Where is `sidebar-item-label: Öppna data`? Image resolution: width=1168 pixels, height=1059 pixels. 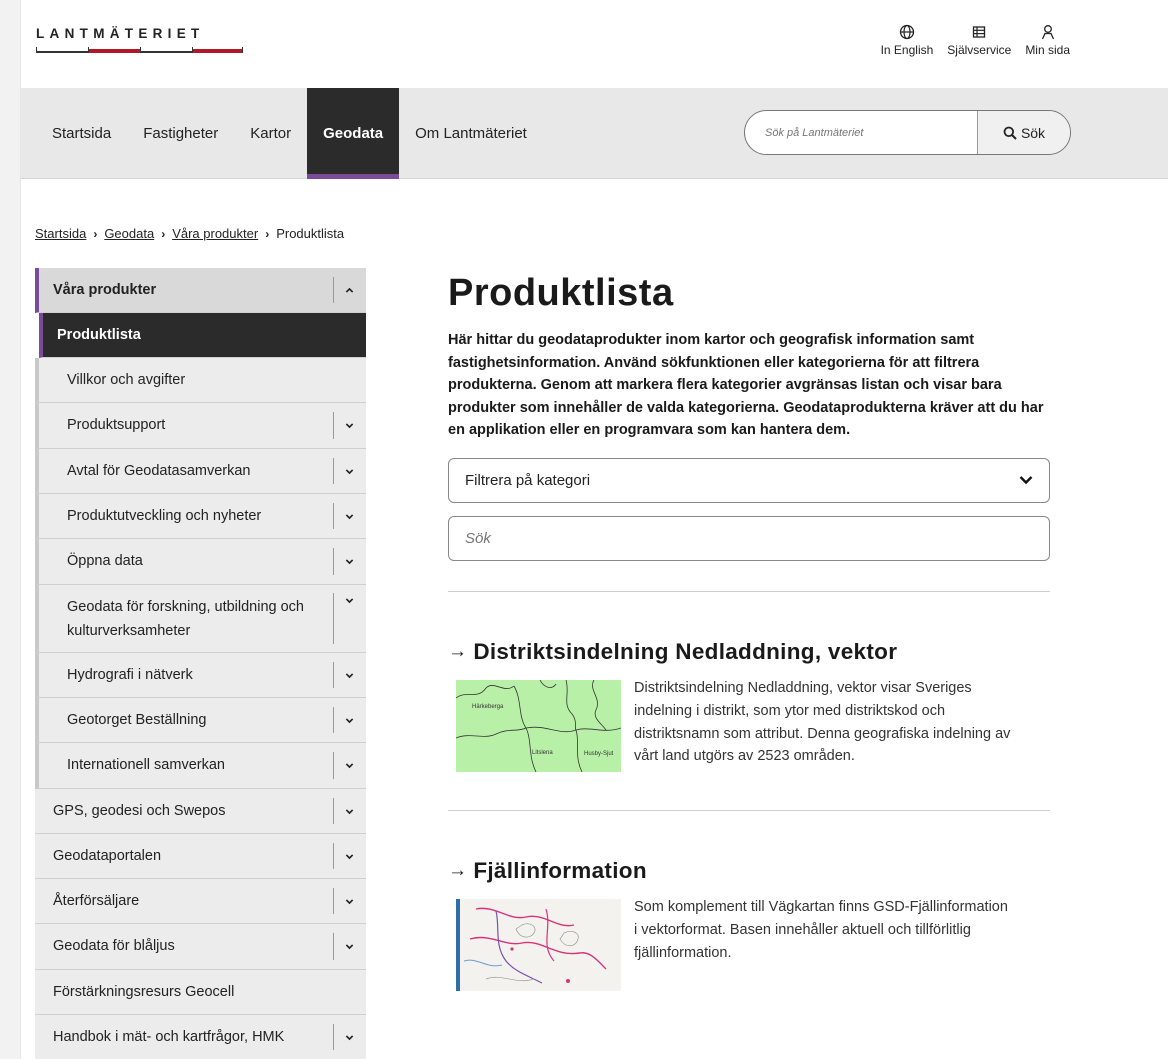 sidebar-item-label: Öppna data is located at coordinates (105, 561).